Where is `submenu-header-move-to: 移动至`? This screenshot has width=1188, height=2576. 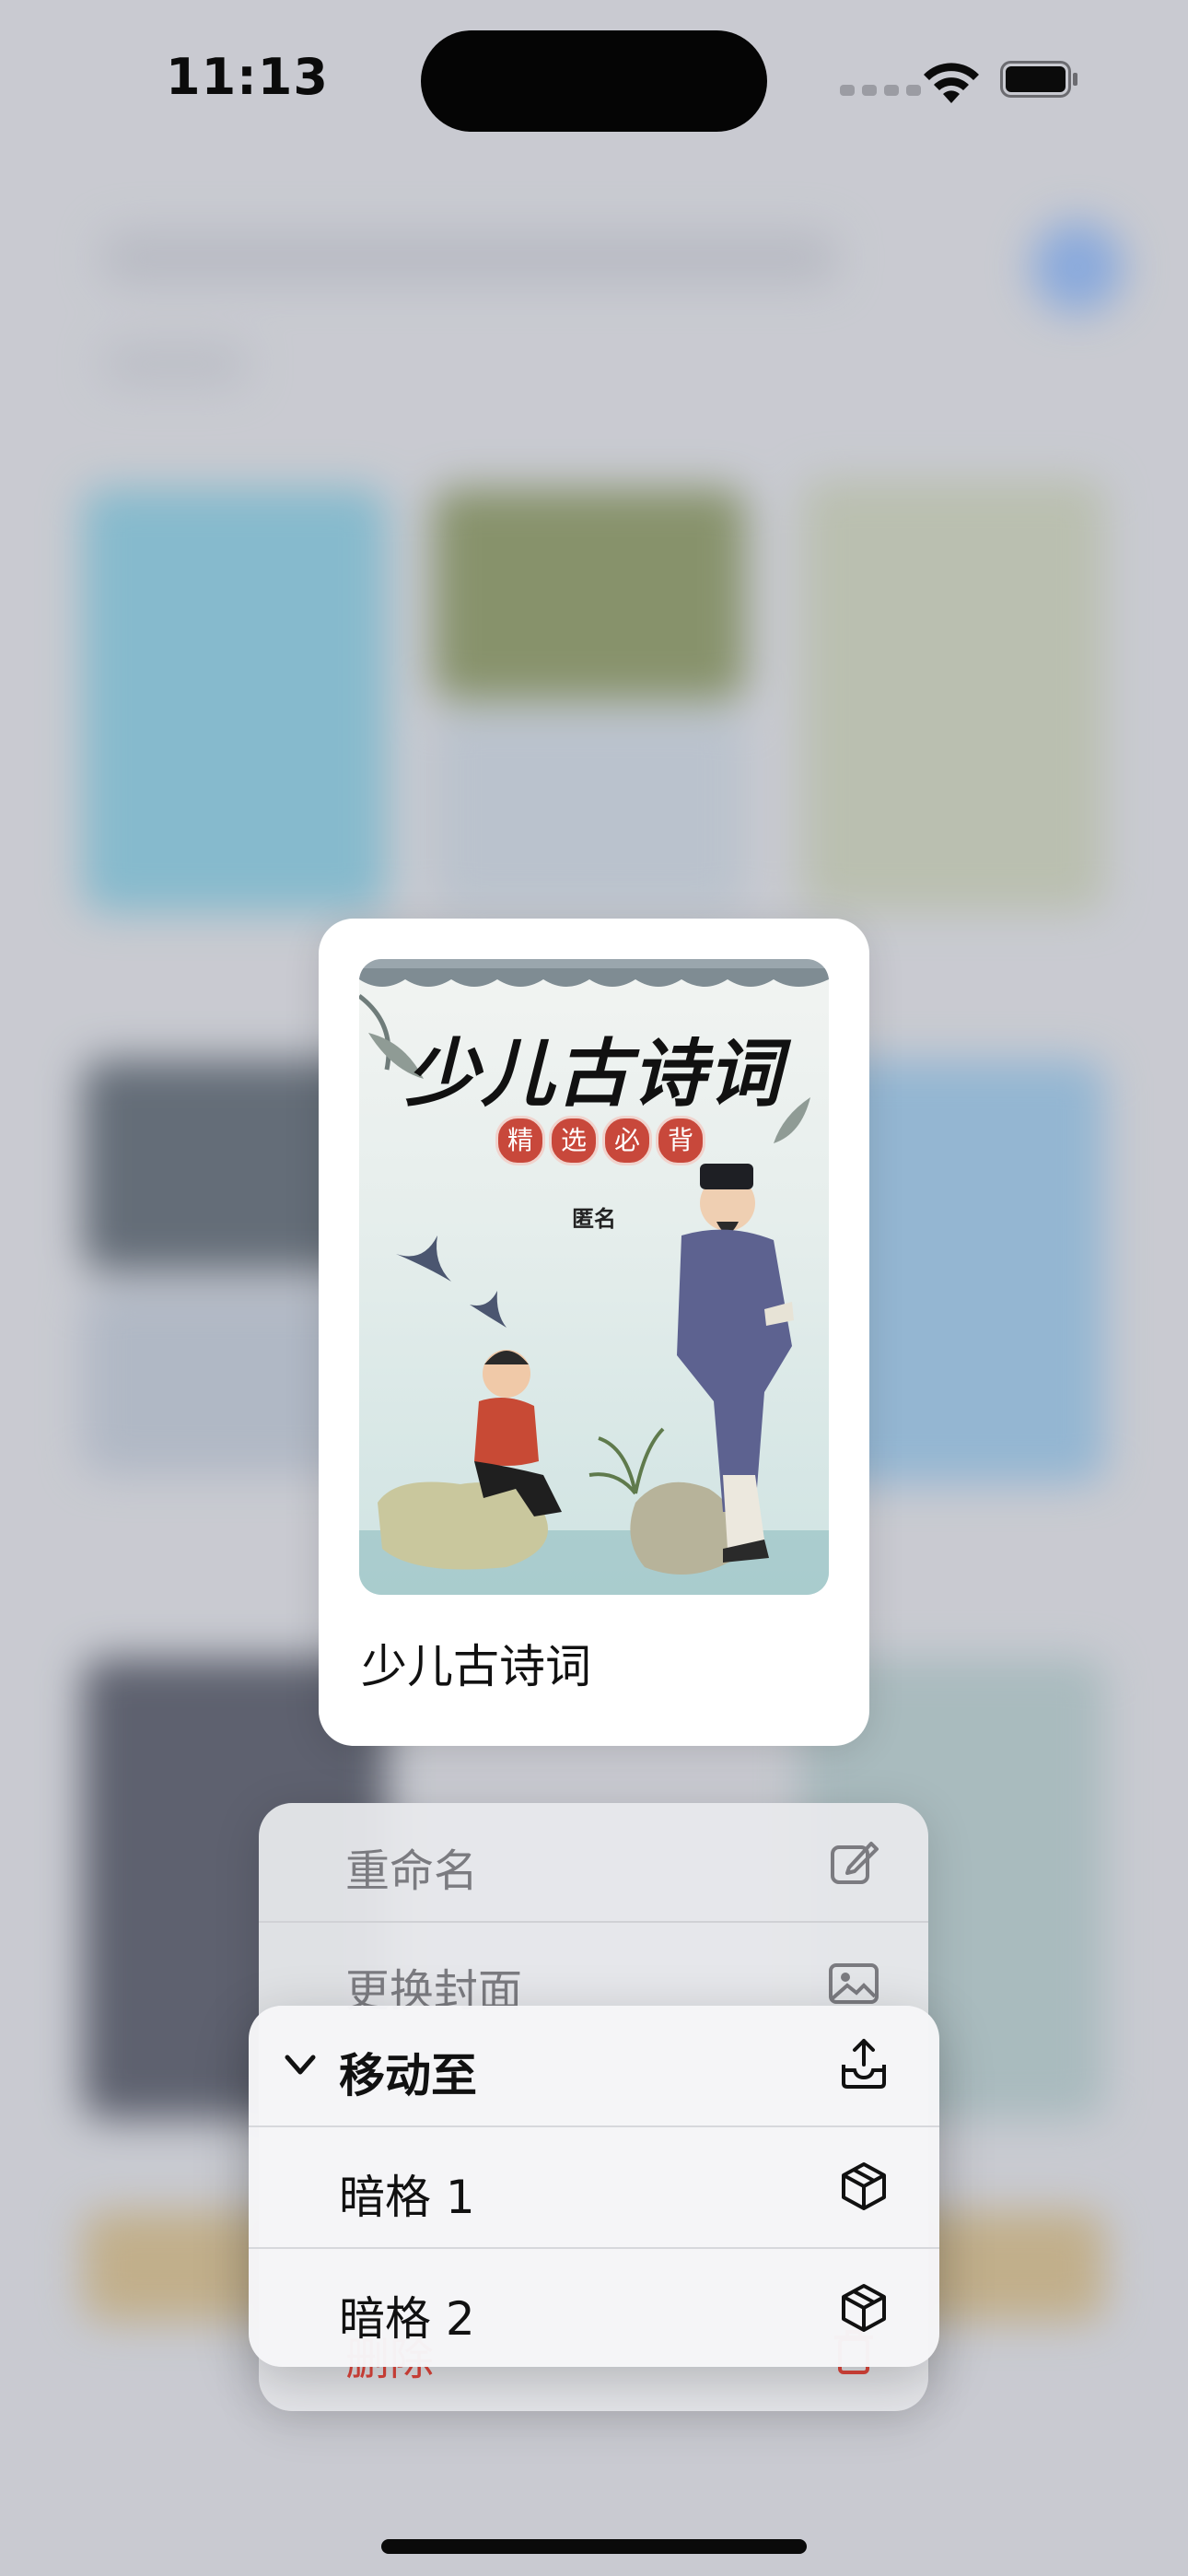 submenu-header-move-to: 移动至 is located at coordinates (594, 2065).